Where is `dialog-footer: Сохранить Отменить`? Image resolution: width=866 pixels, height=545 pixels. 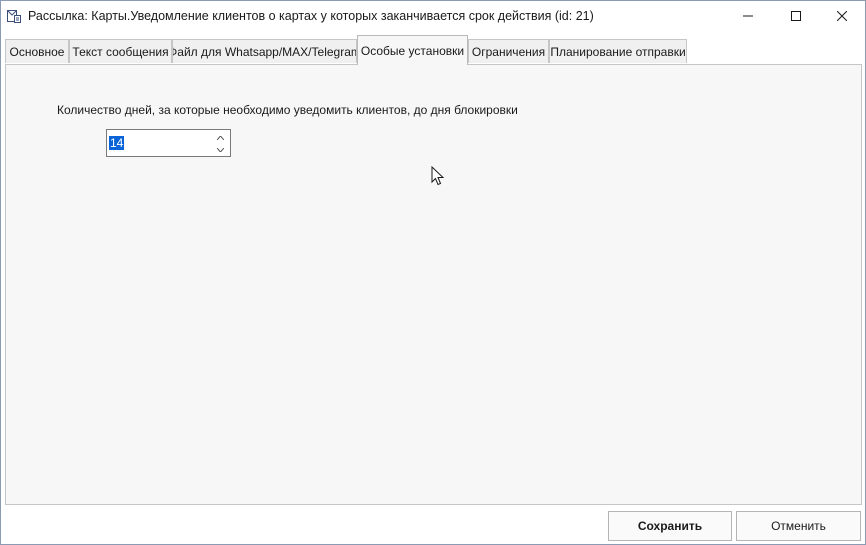
dialog-footer: Сохранить Отменить is located at coordinates (433, 524).